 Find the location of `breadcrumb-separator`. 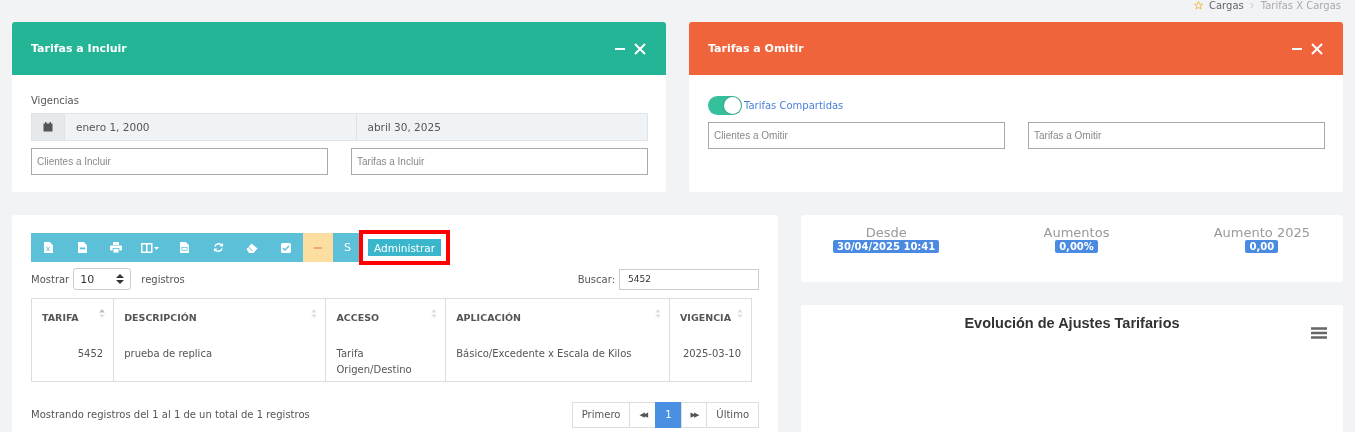

breadcrumb-separator is located at coordinates (1252, 5).